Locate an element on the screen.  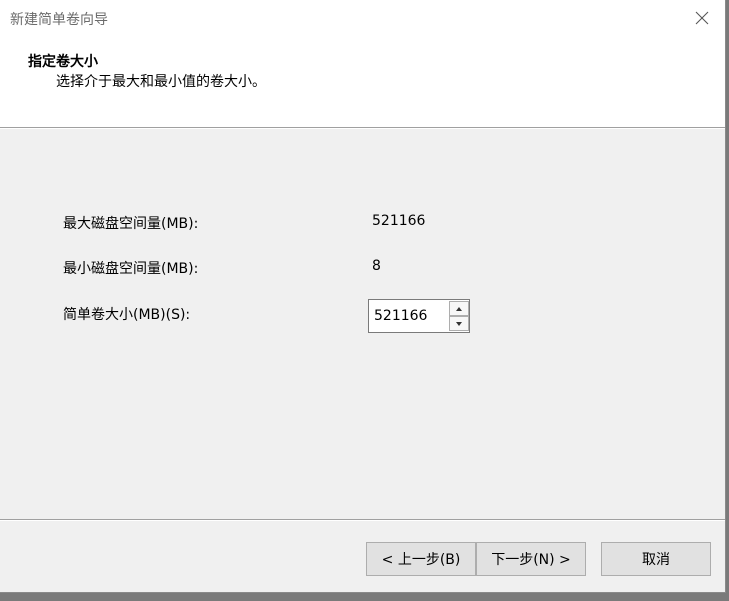
page-subtitle: 选择介于最大和最小值的卷大小。 is located at coordinates (161, 82).